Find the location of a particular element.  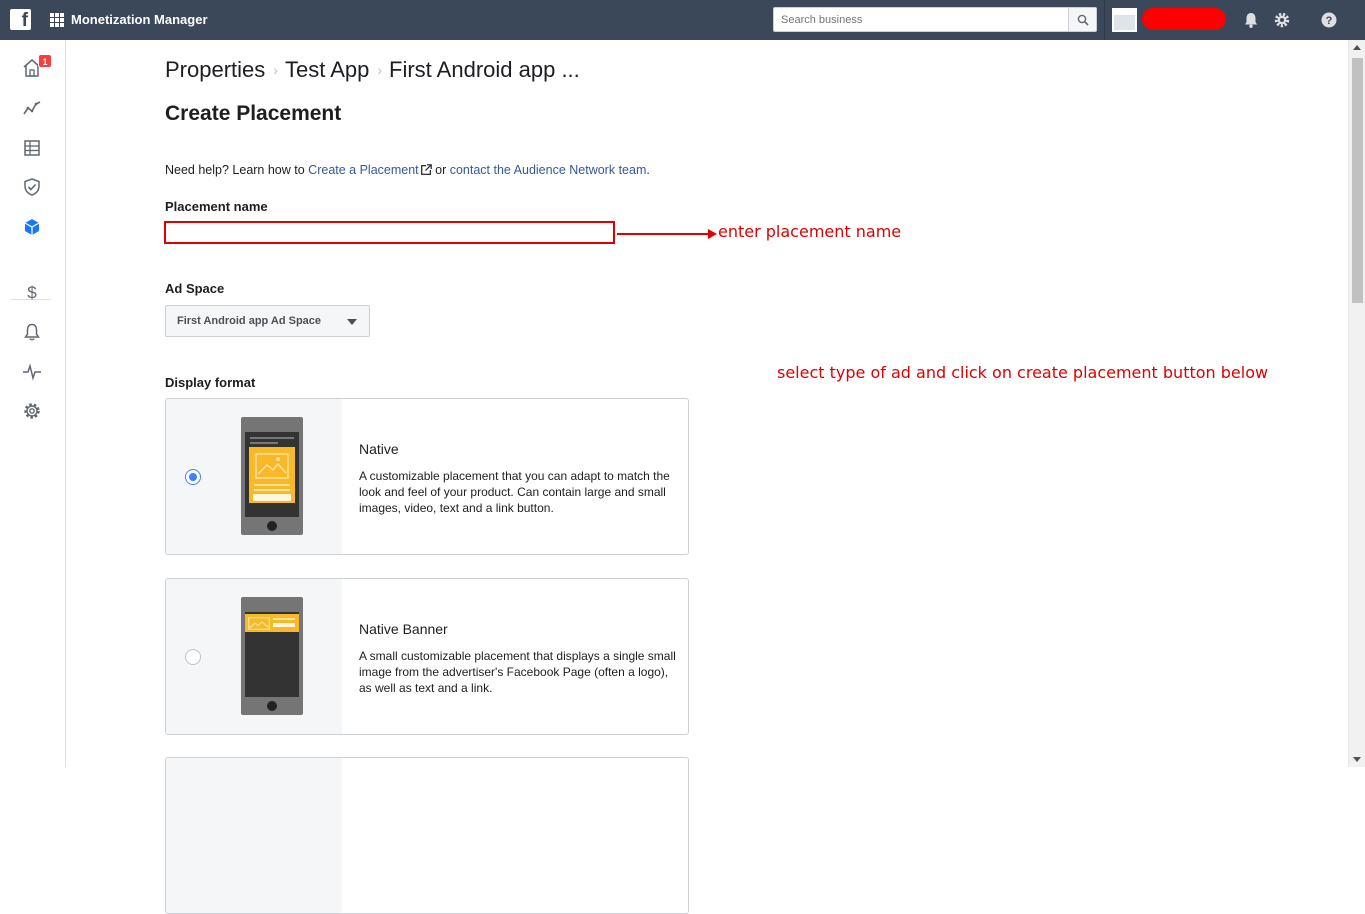

display-format-label: Display format is located at coordinates (210, 382).